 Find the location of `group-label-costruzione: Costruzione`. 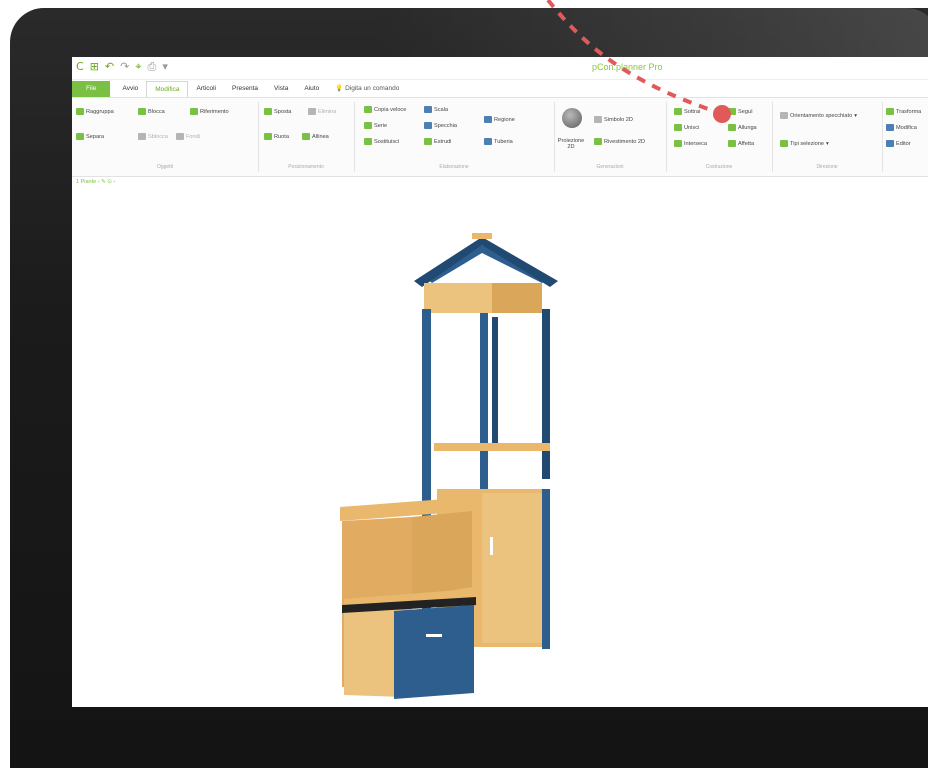

group-label-costruzione: Costruzione is located at coordinates (719, 167).